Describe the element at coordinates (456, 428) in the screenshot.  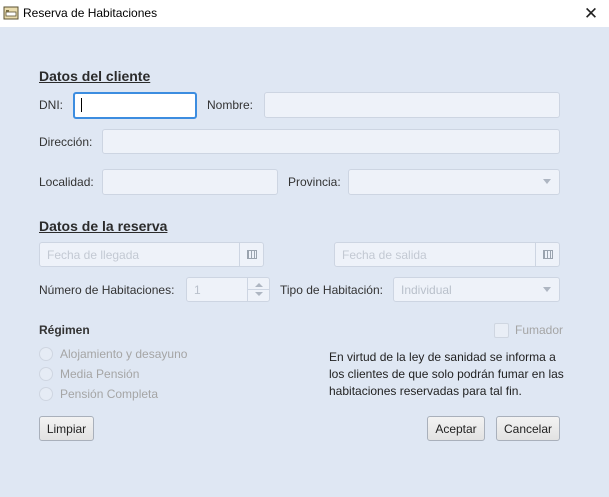
I see `aceptar-button: Aceptar` at that location.